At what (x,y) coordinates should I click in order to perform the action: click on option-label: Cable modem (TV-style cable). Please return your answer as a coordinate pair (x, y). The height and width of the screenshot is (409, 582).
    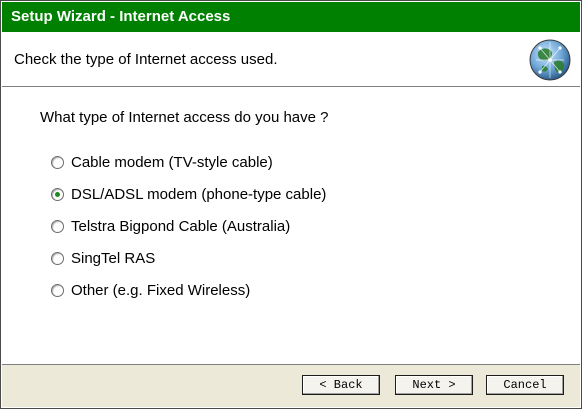
    Looking at the image, I should click on (172, 162).